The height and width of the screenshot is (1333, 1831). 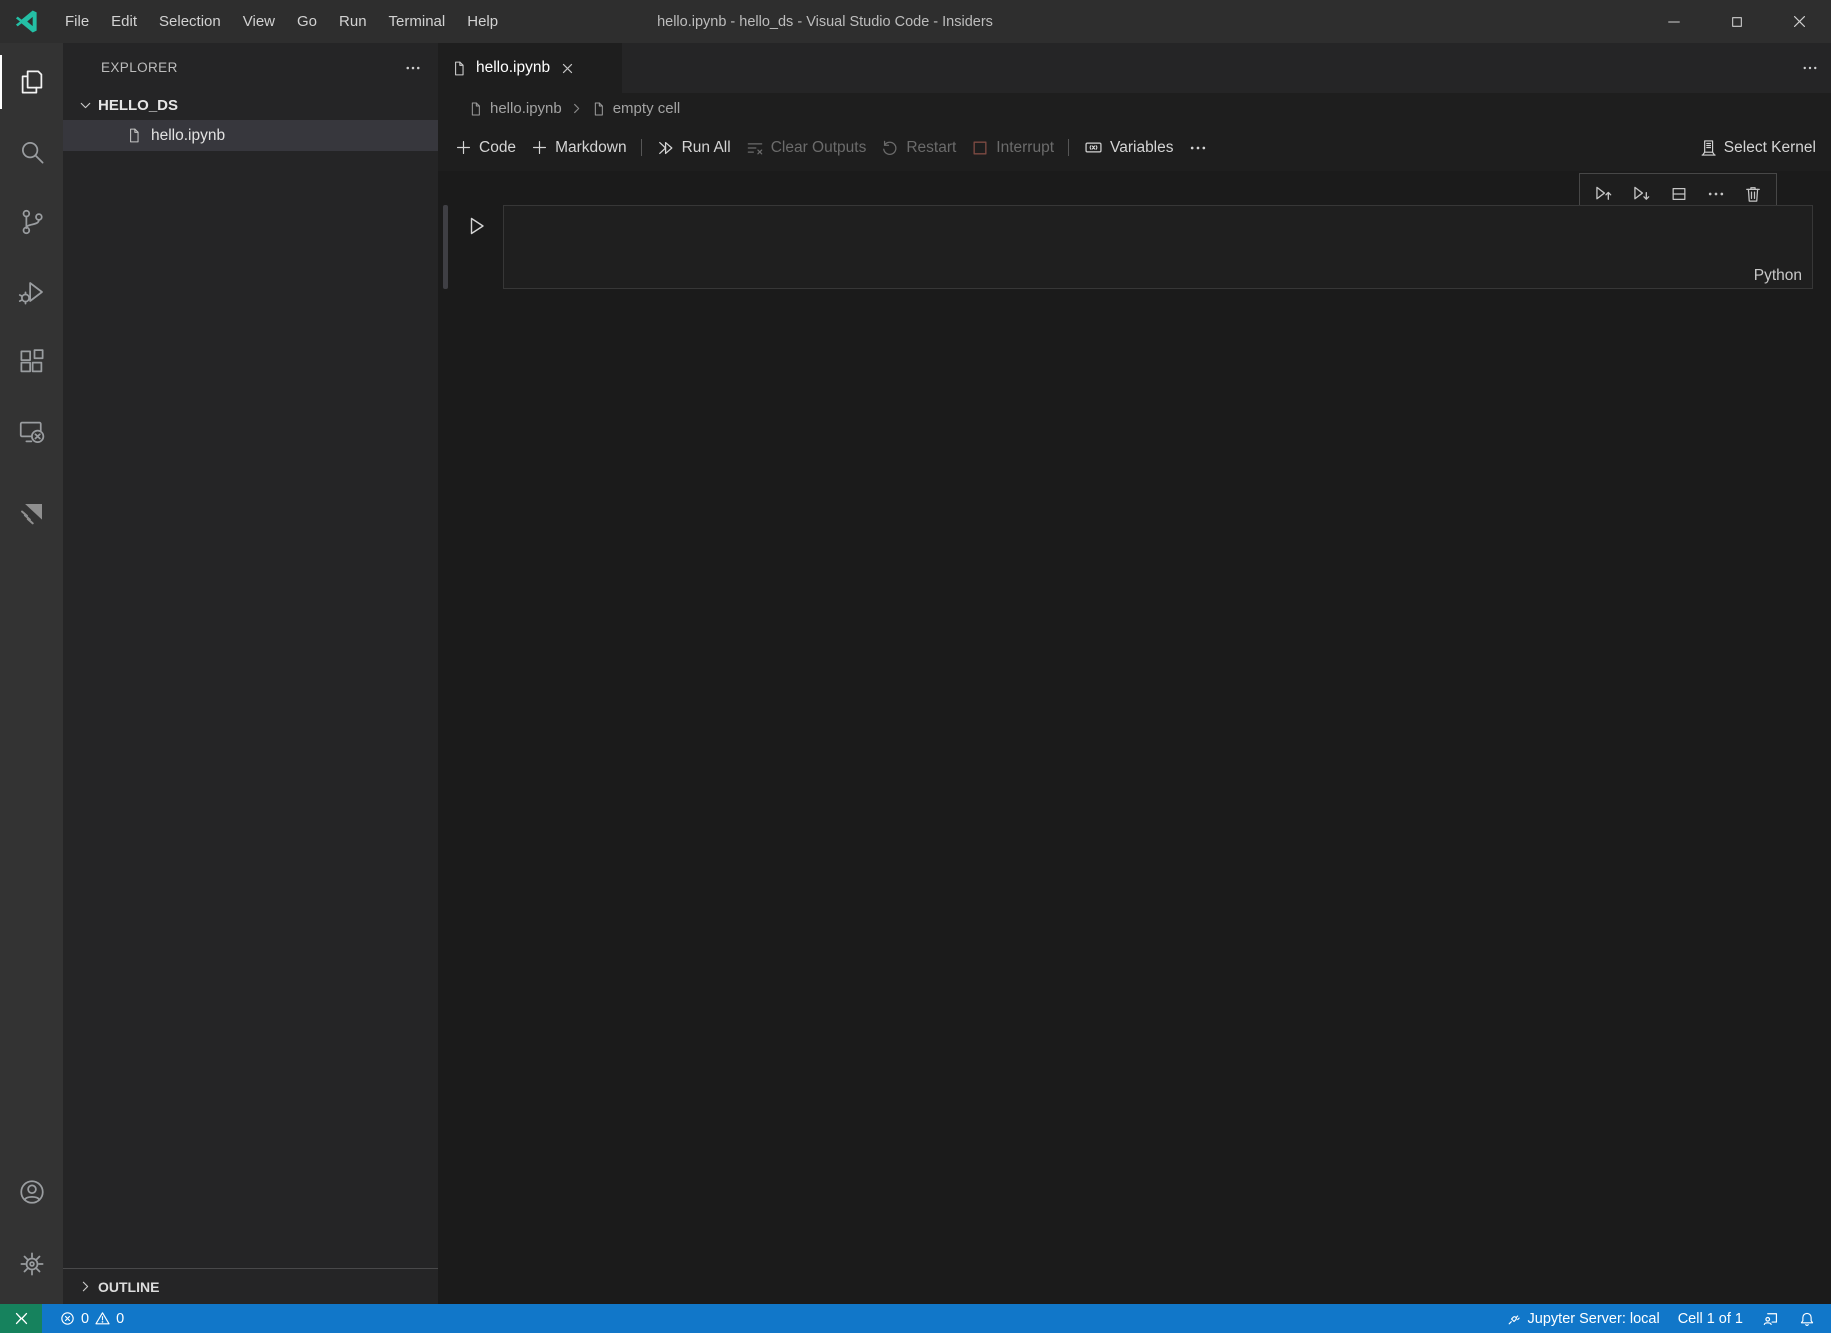 I want to click on outline-section: OUTLINE, so click(x=250, y=1286).